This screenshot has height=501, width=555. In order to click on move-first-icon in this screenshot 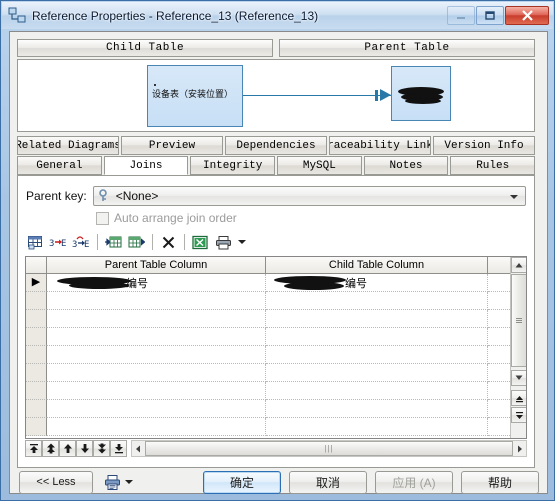, I will do `click(33, 448)`.